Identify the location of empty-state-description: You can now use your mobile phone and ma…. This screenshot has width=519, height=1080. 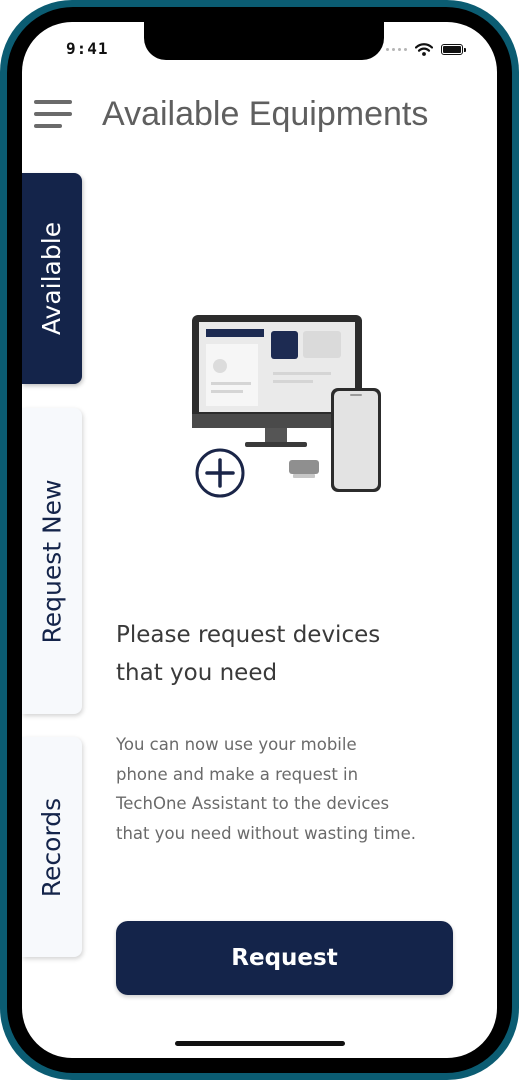
(301, 789).